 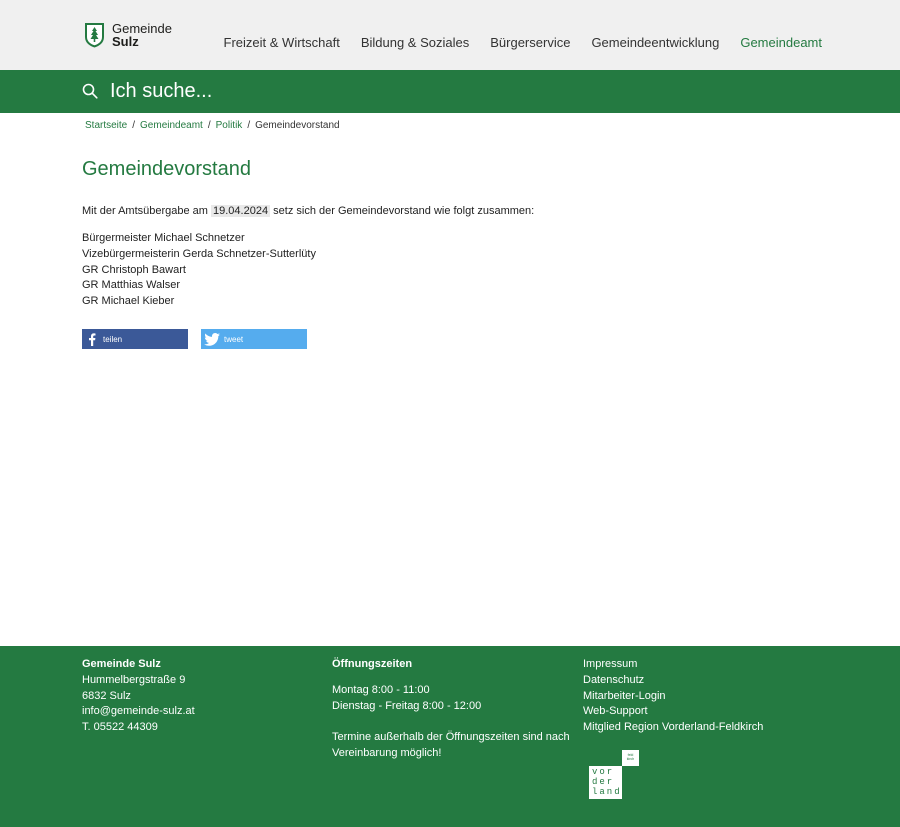 I want to click on twitter-share-button: tweet, so click(x=254, y=339).